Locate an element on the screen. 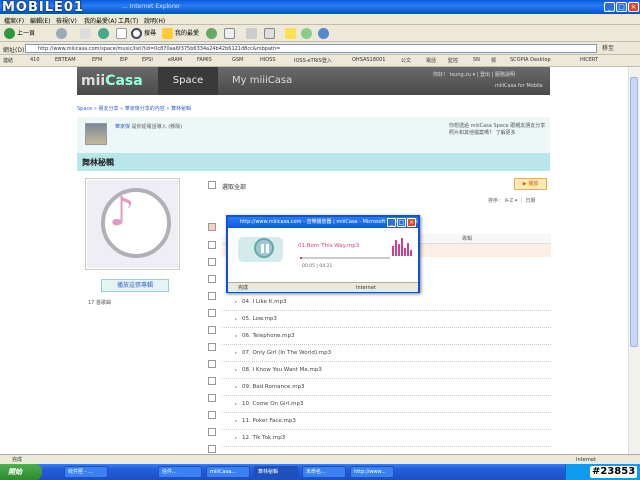 This screenshot has width=640, height=480. back-button: 上一頁 is located at coordinates (26, 33).